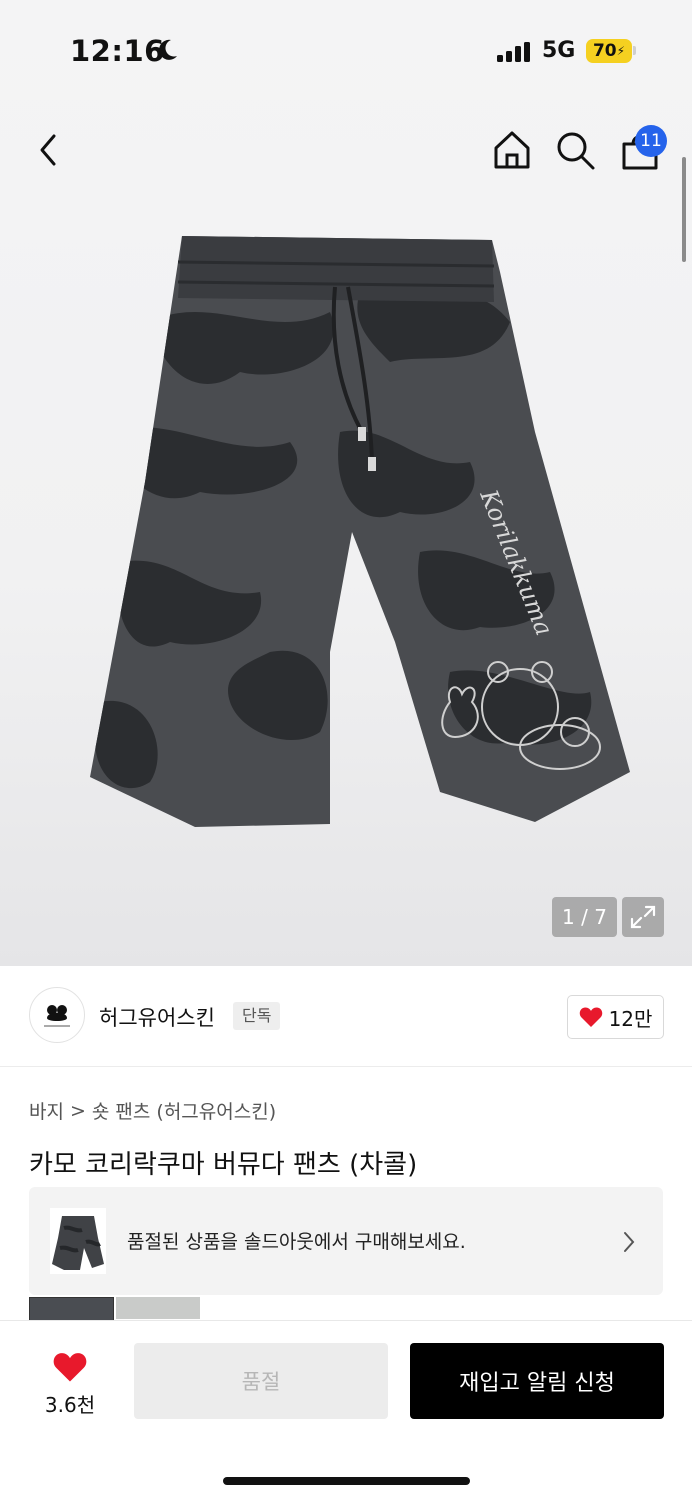  What do you see at coordinates (651, 141) in the screenshot?
I see `cart-count-badge: 11` at bounding box center [651, 141].